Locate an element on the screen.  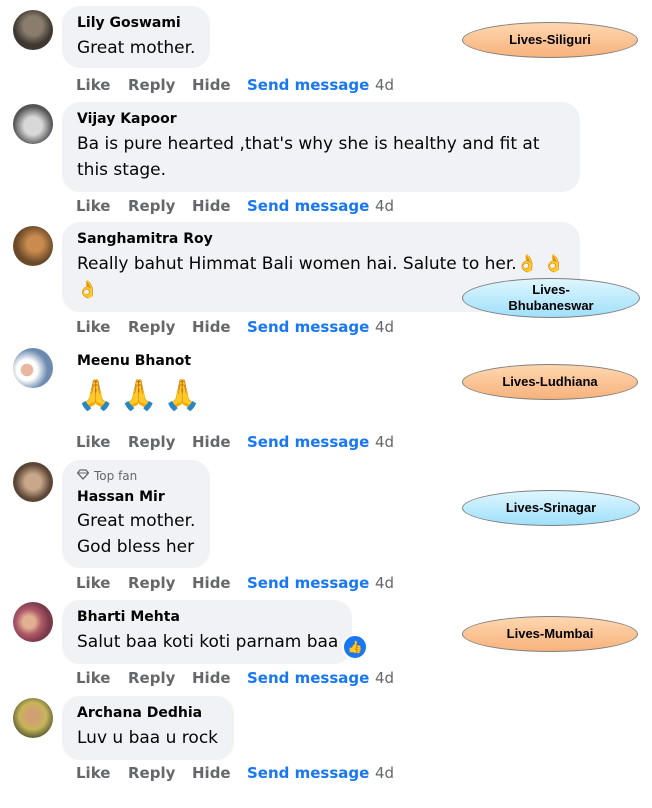
location-label-text: Lives-Ludhiana is located at coordinates (550, 381).